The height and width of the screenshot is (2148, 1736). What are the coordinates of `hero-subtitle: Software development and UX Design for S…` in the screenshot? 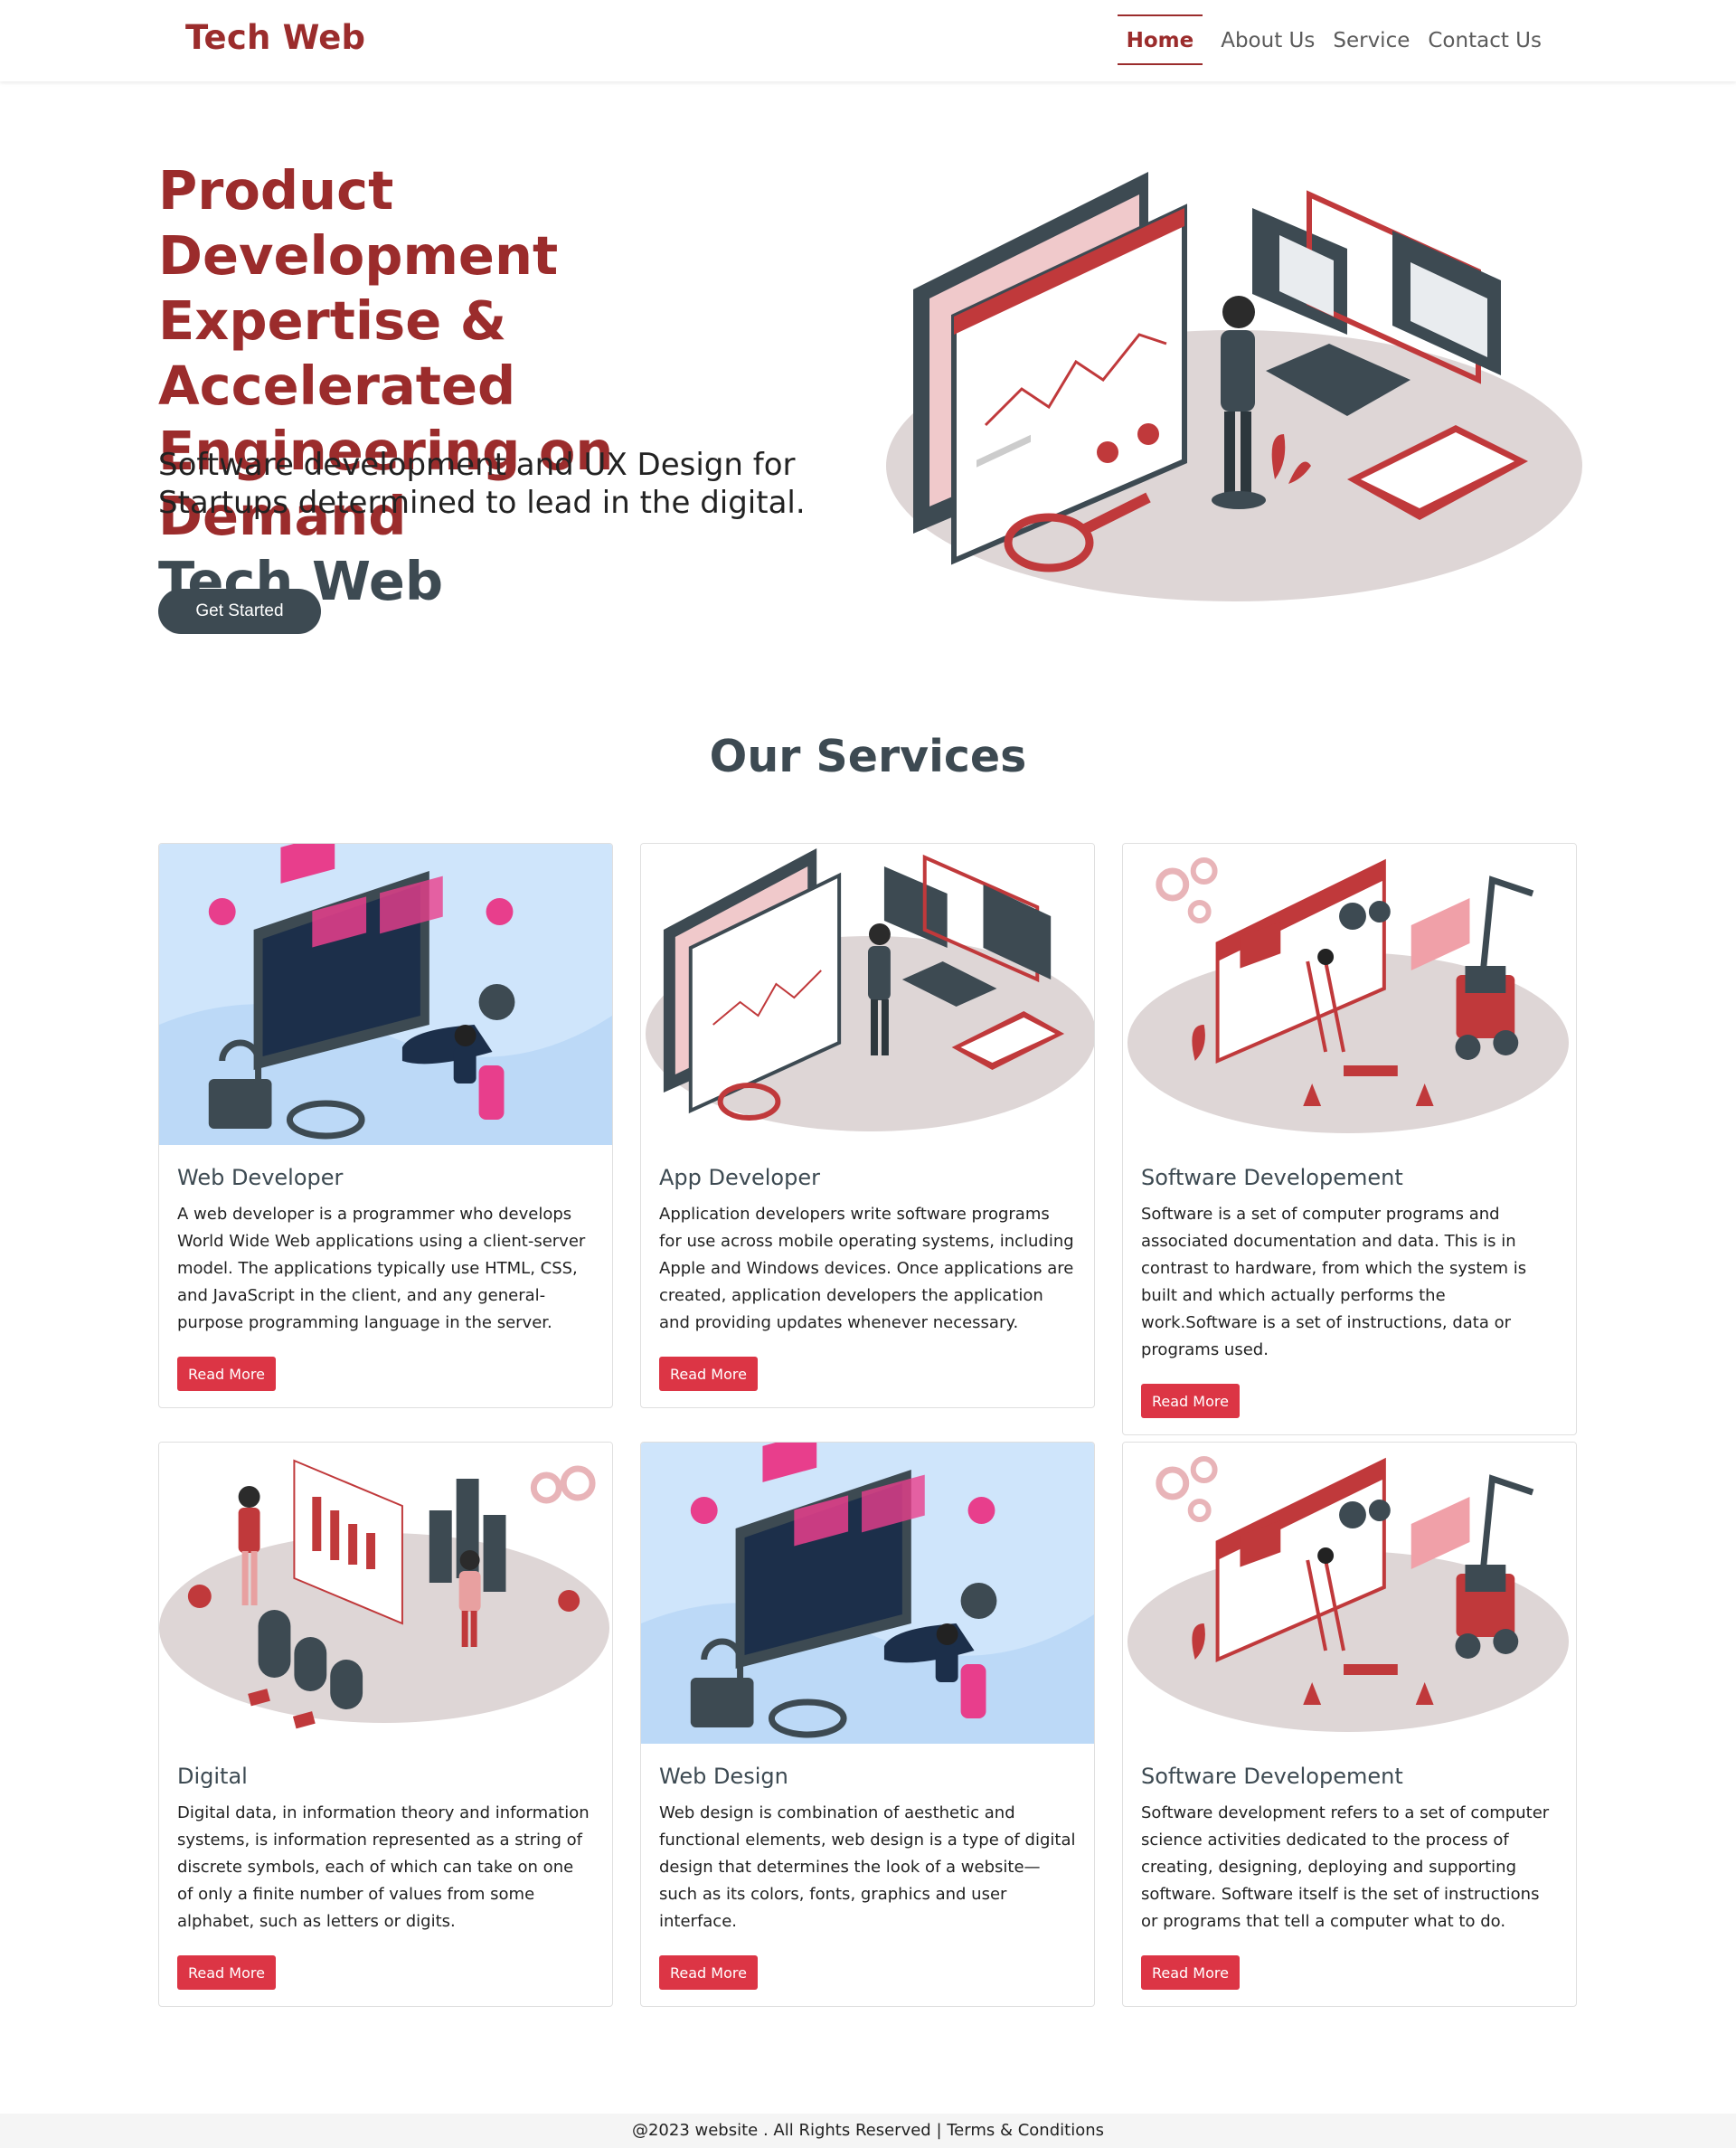 It's located at (482, 484).